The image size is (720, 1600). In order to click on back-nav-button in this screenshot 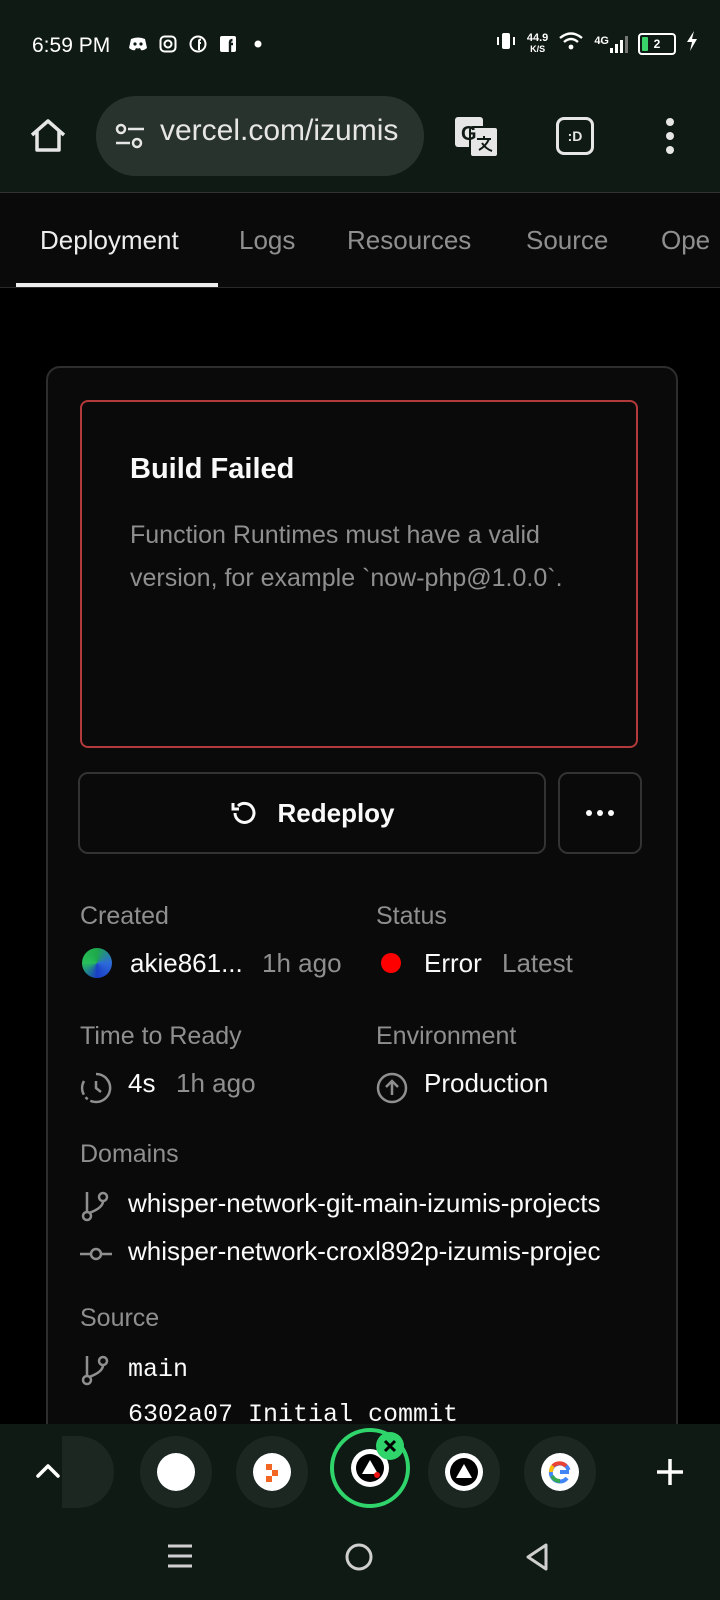, I will do `click(538, 1559)`.